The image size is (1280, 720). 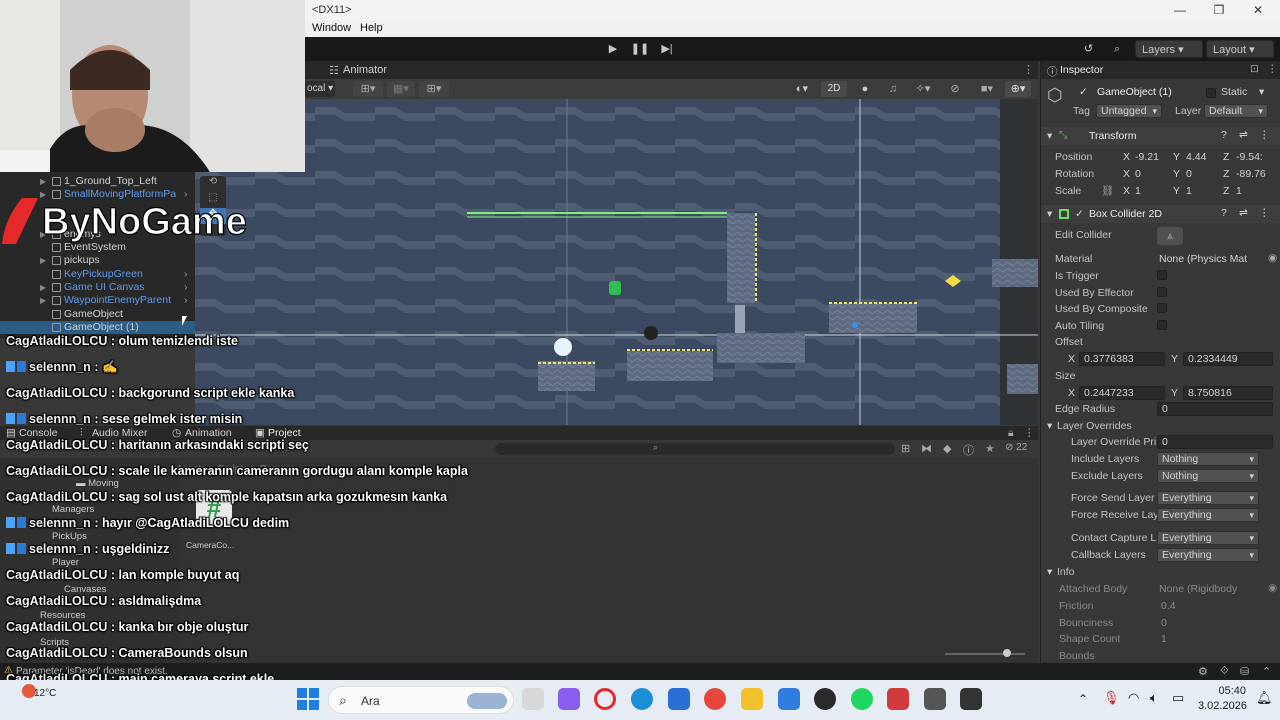 I want to click on visibility-icon: ⊘, so click(x=955, y=89).